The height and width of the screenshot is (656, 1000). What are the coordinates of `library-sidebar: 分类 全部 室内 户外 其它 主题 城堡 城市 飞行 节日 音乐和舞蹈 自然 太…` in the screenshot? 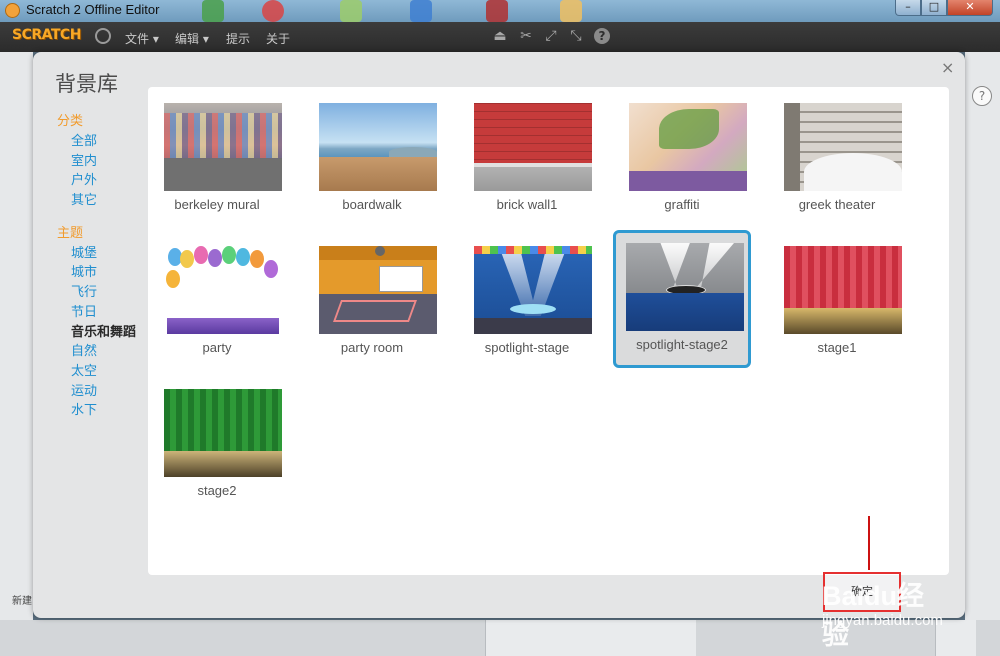 It's located at (107, 266).